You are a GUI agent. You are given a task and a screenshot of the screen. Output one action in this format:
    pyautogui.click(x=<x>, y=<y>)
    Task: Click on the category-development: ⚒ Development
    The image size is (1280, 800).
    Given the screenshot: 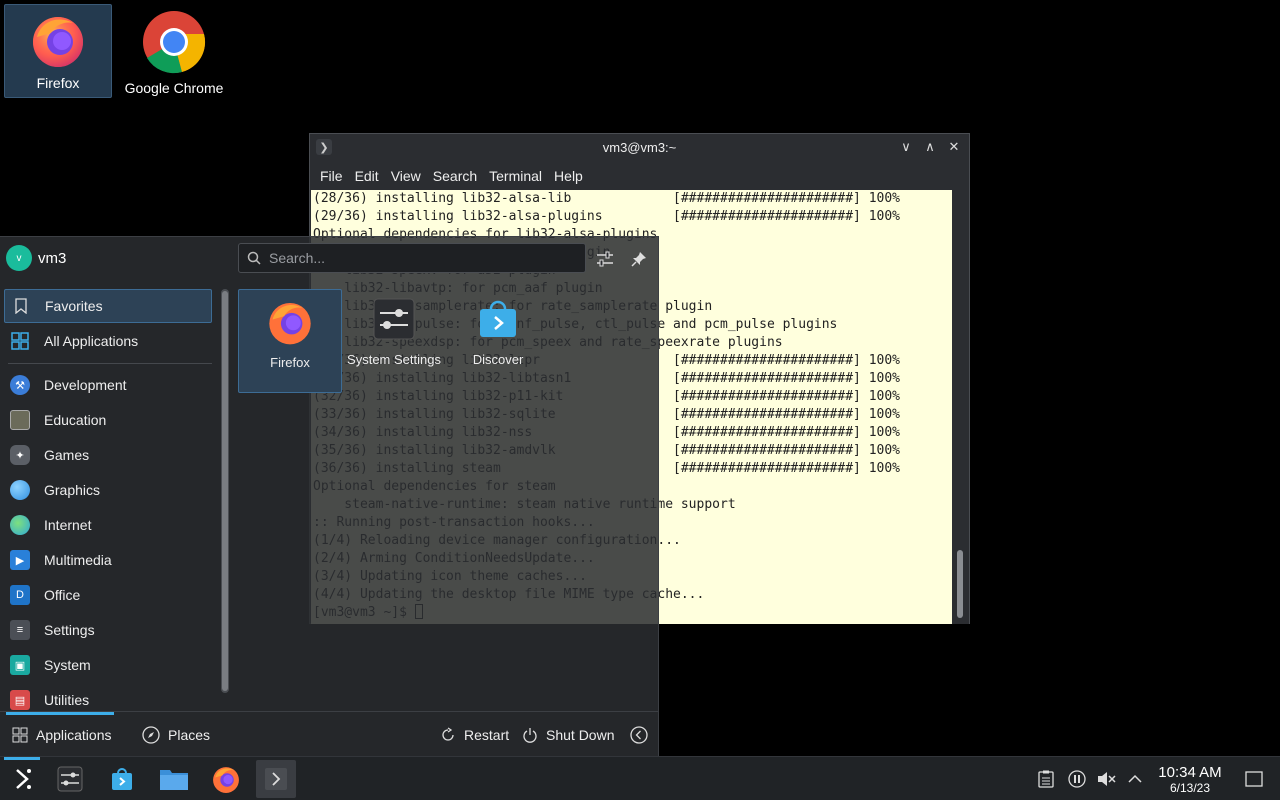 What is the action you would take?
    pyautogui.click(x=108, y=385)
    